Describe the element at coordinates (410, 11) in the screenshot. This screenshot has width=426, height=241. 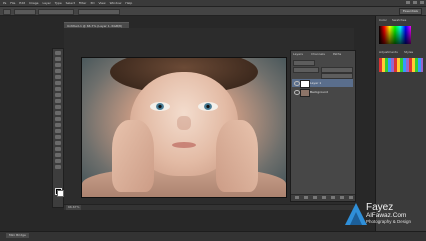
I see `workspace-select: Essentials` at that location.